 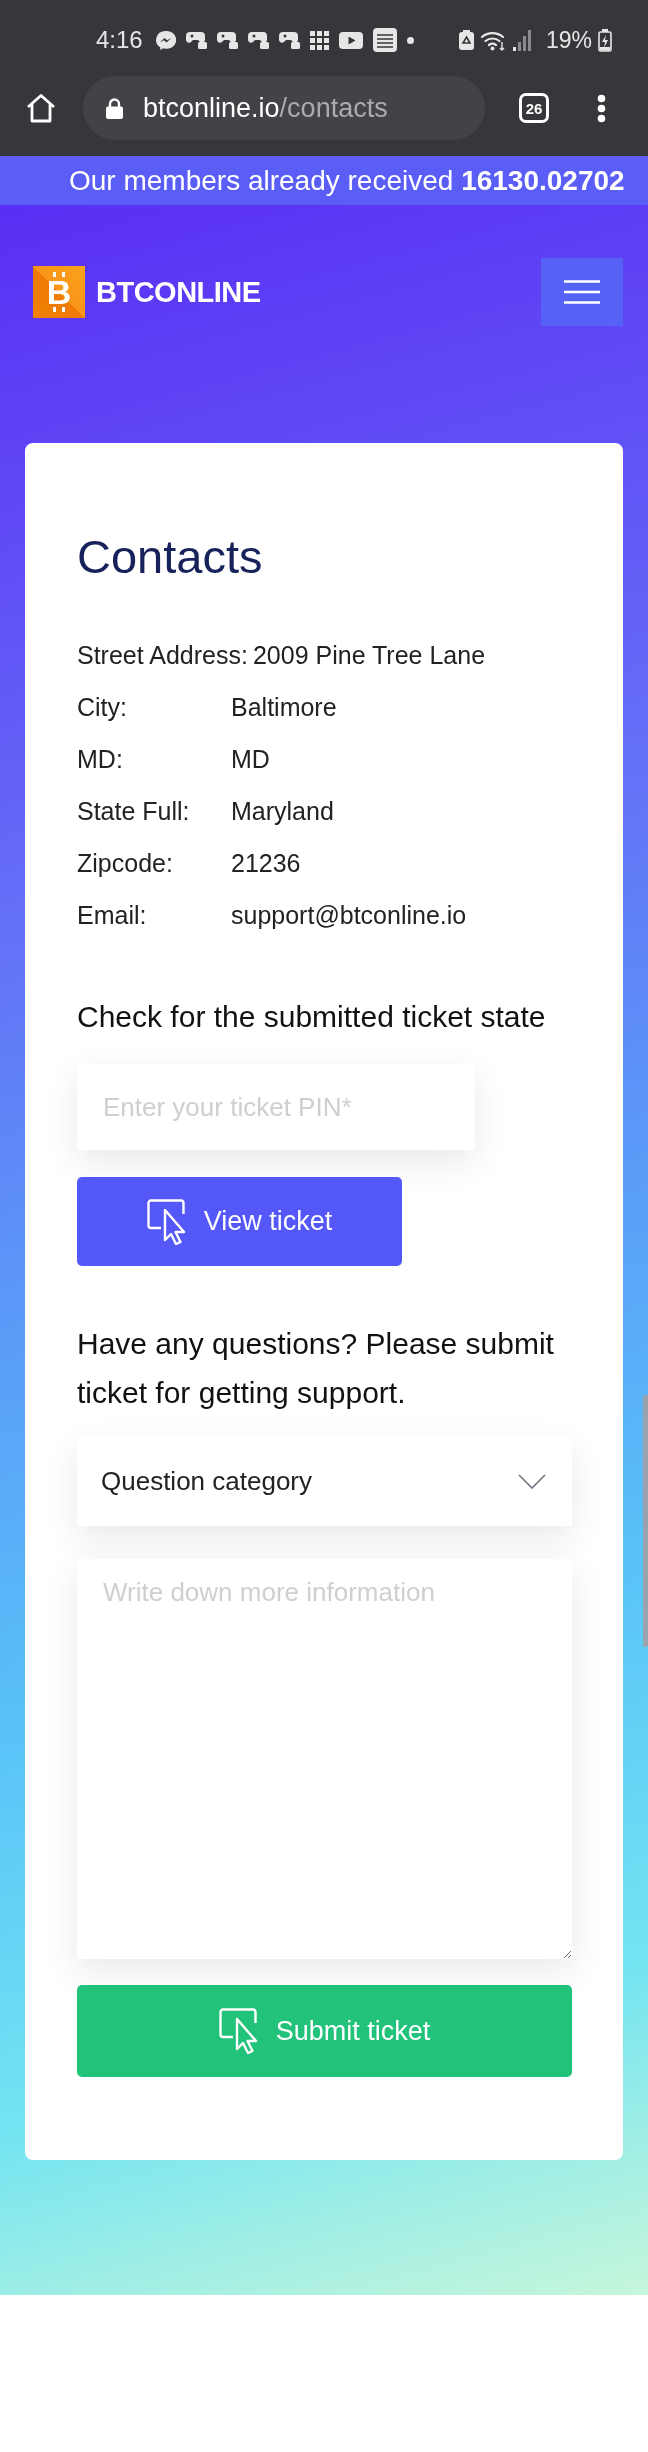 What do you see at coordinates (112, 915) in the screenshot?
I see `contact-label: Email:` at bounding box center [112, 915].